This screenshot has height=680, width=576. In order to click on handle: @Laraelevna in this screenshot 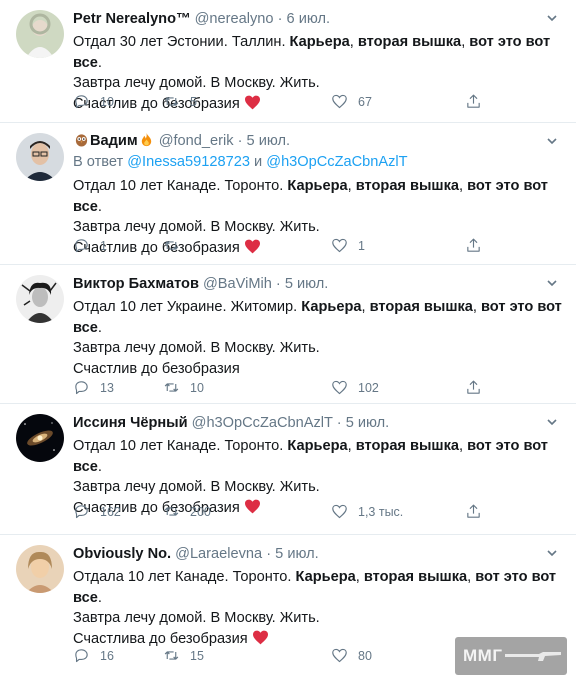, I will do `click(218, 554)`.